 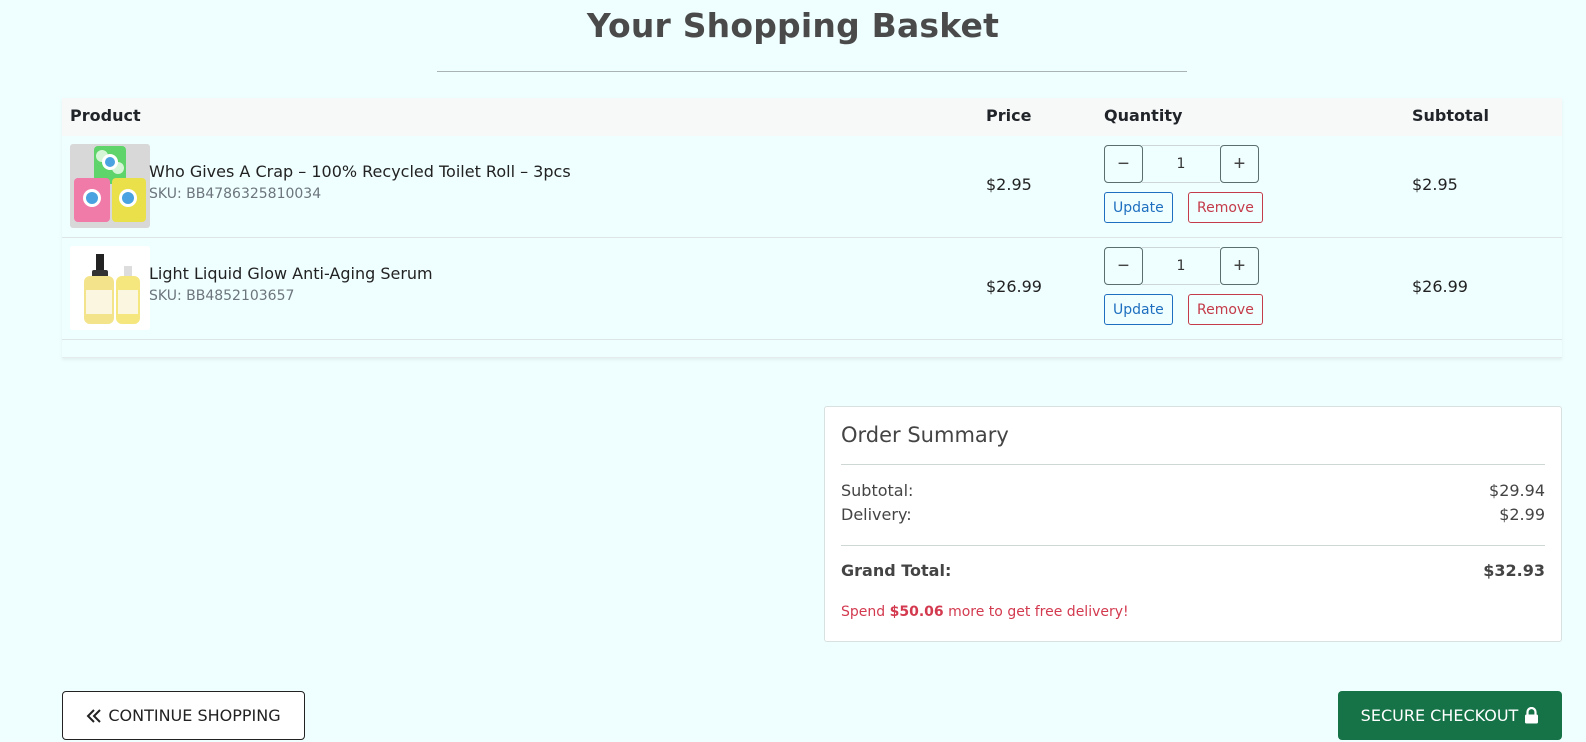 I want to click on subtotal-label: Subtotal:, so click(x=877, y=490).